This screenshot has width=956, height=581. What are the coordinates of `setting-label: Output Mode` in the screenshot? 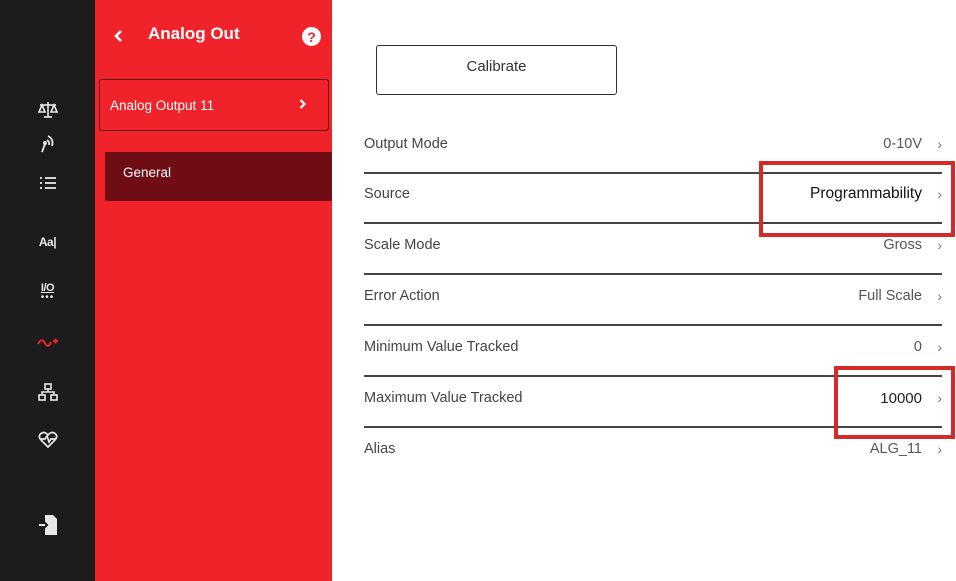 It's located at (406, 144).